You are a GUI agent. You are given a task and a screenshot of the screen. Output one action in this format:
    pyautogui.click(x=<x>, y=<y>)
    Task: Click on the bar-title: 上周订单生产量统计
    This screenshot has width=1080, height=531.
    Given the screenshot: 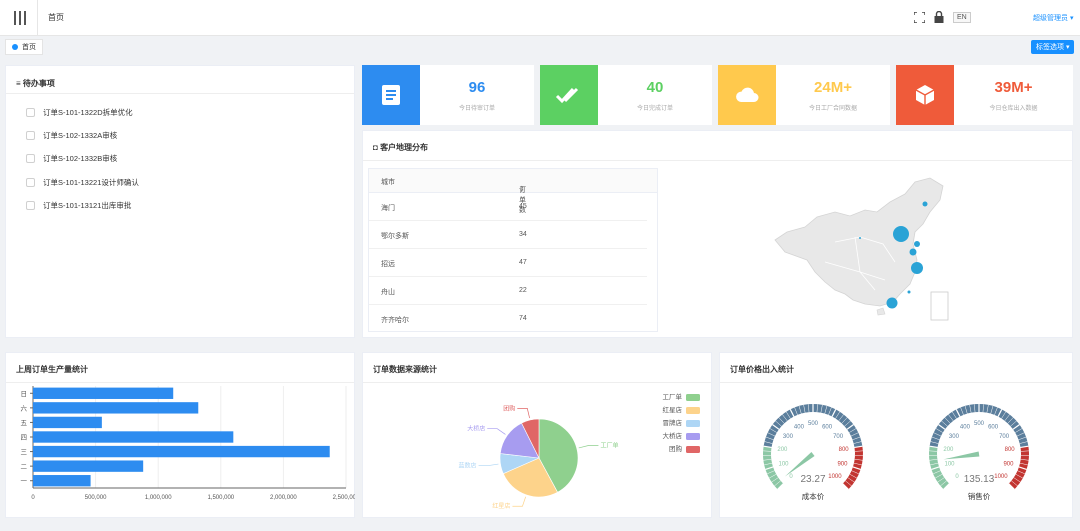 What is the action you would take?
    pyautogui.click(x=52, y=369)
    